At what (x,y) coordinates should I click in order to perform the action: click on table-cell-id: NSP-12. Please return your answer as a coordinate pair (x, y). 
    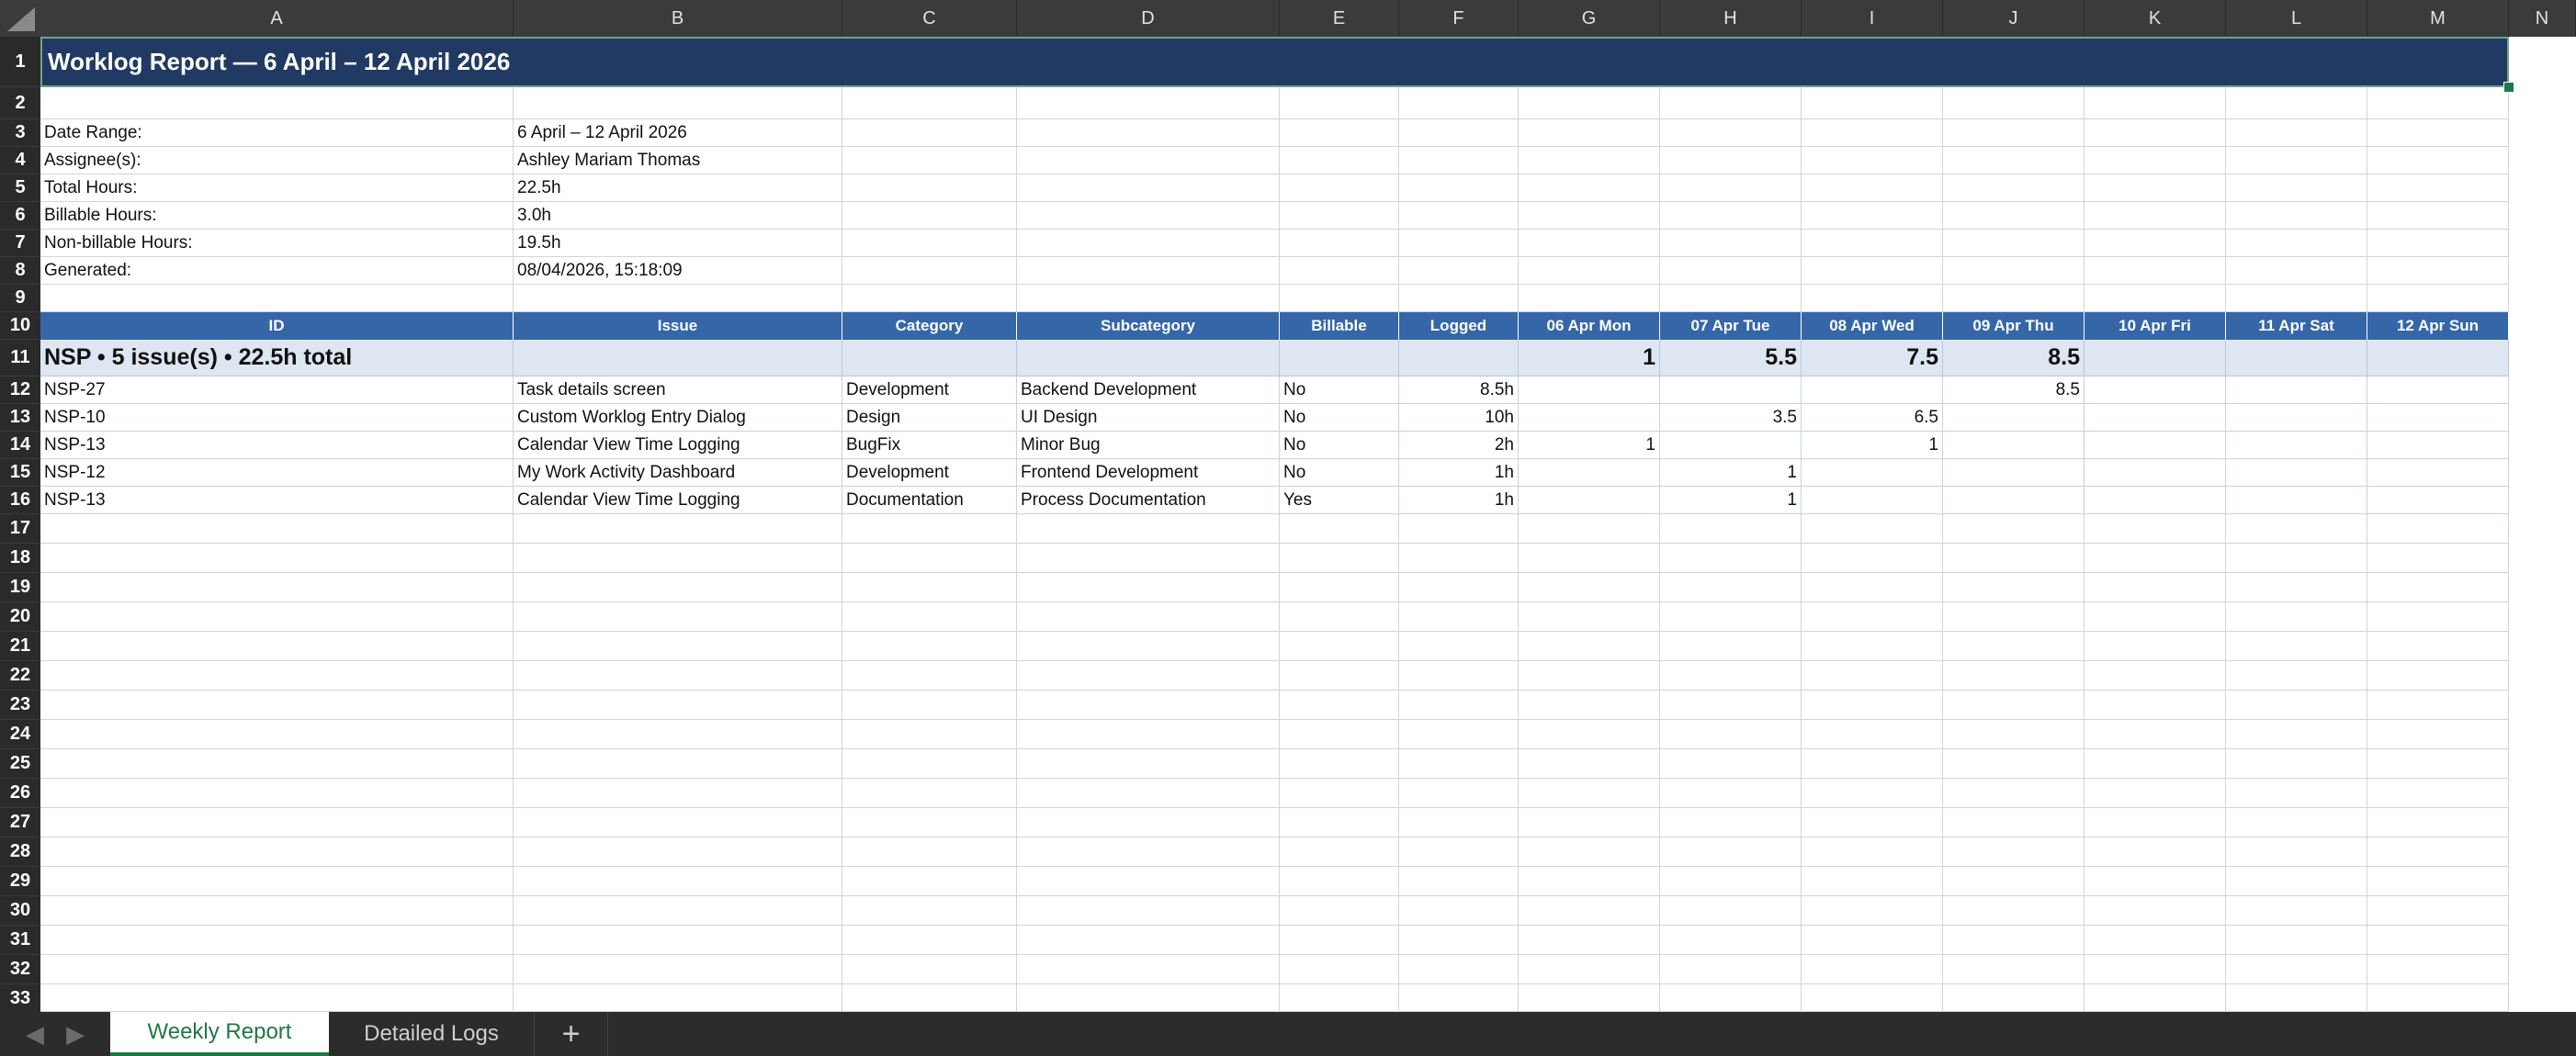
    Looking at the image, I should click on (277, 473).